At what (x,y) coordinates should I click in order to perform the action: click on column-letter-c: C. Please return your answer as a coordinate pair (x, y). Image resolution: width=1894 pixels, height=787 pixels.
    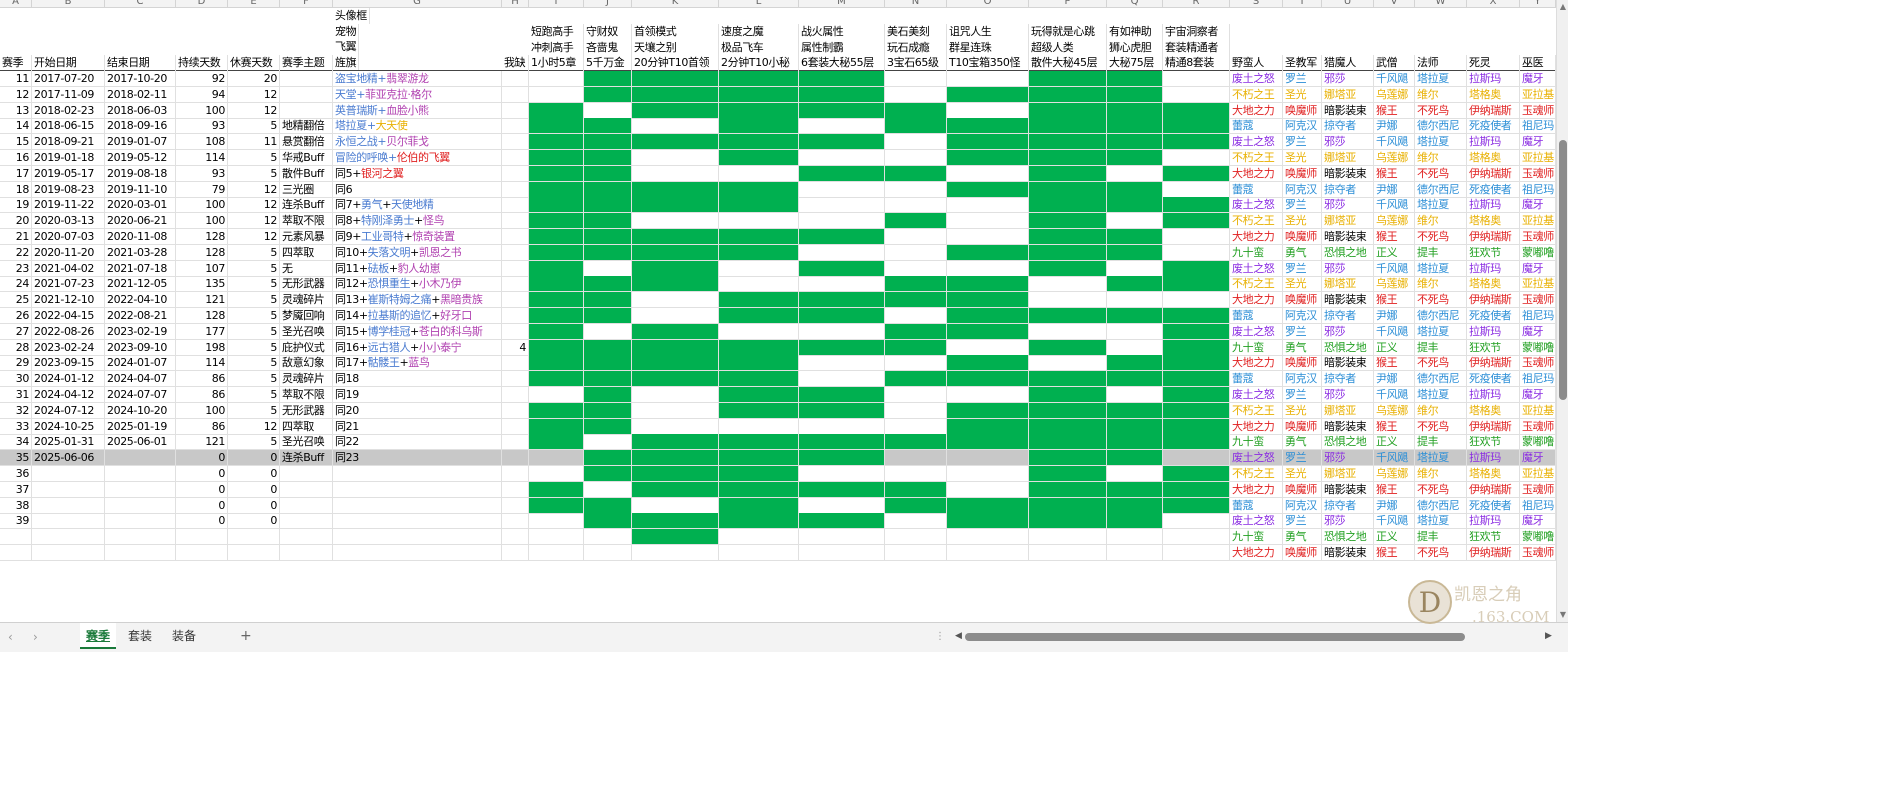
    Looking at the image, I should click on (140, 3).